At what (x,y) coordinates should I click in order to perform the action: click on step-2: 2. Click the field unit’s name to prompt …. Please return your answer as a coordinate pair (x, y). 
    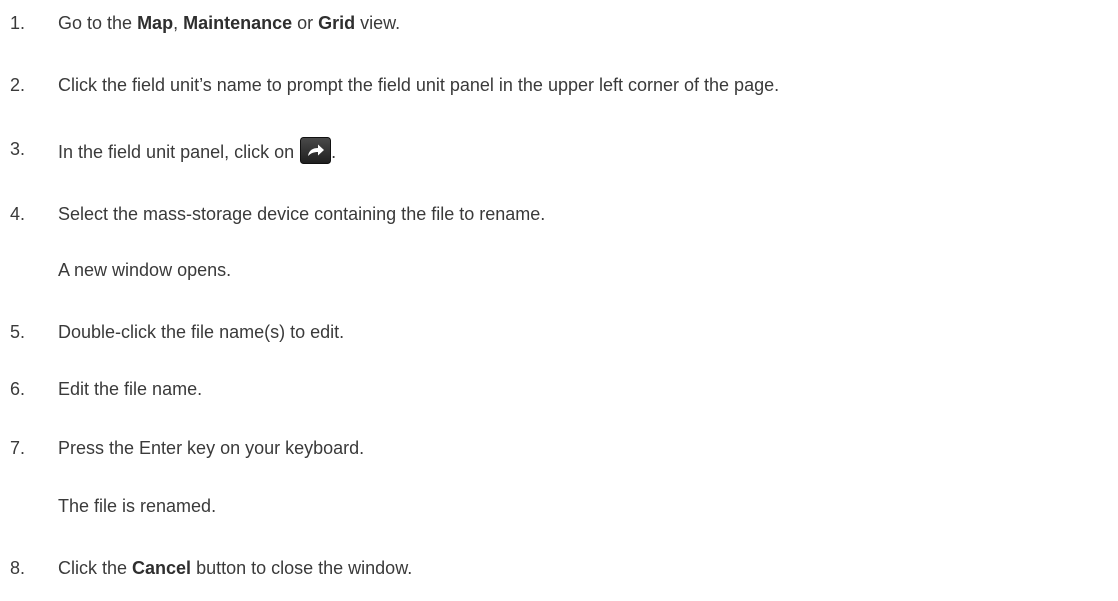
    Looking at the image, I should click on (395, 85).